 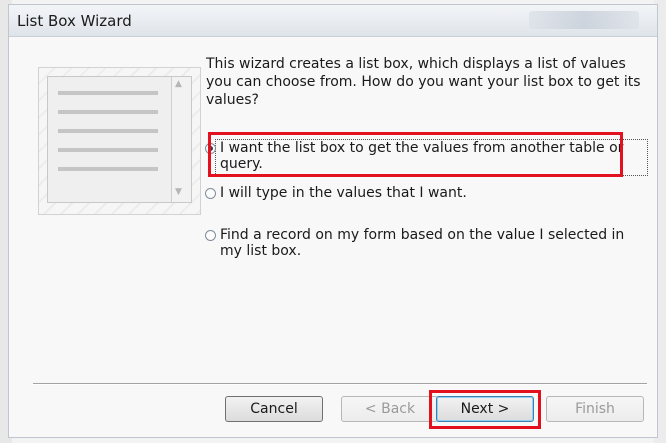 What do you see at coordinates (178, 84) in the screenshot?
I see `scroll-up-arrow-icon: ▲` at bounding box center [178, 84].